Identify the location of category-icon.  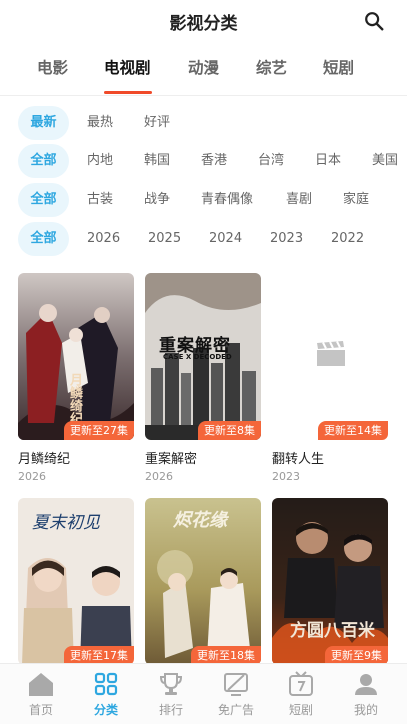
(106, 684).